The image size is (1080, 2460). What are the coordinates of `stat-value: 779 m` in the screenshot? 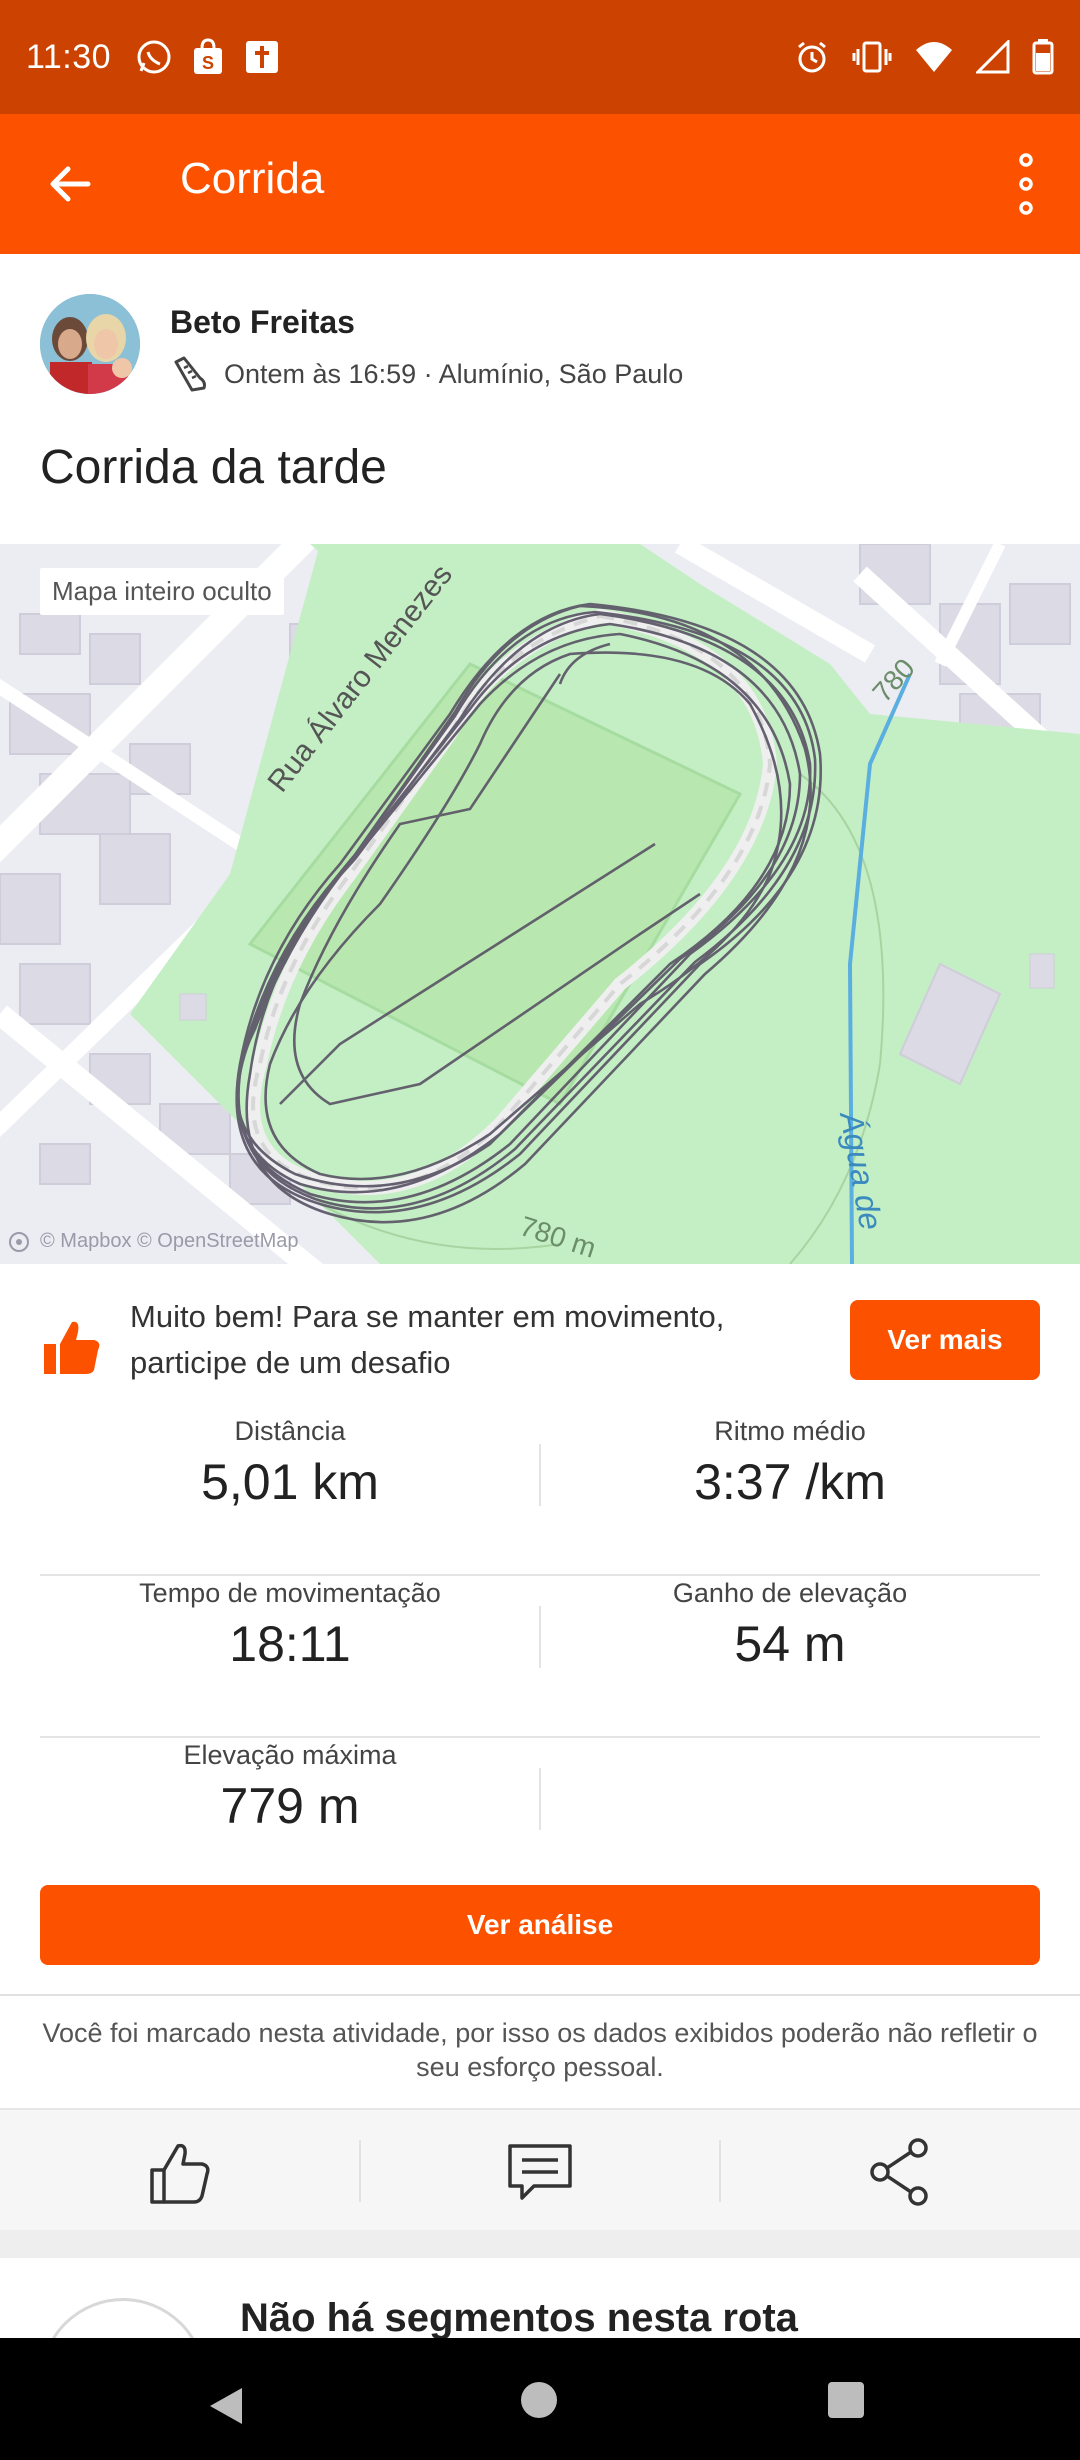 It's located at (290, 1806).